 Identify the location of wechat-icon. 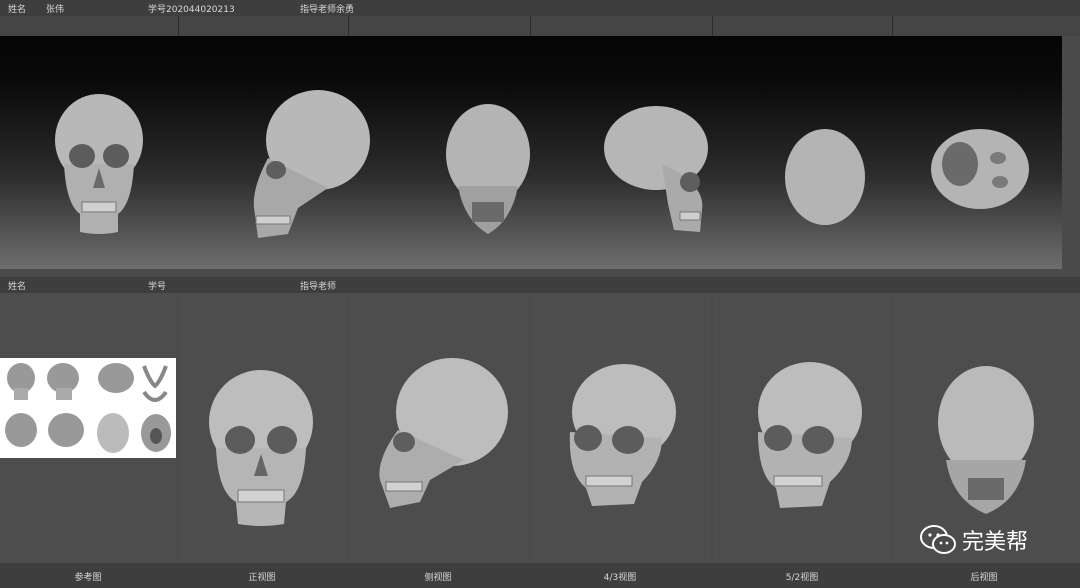
(938, 539).